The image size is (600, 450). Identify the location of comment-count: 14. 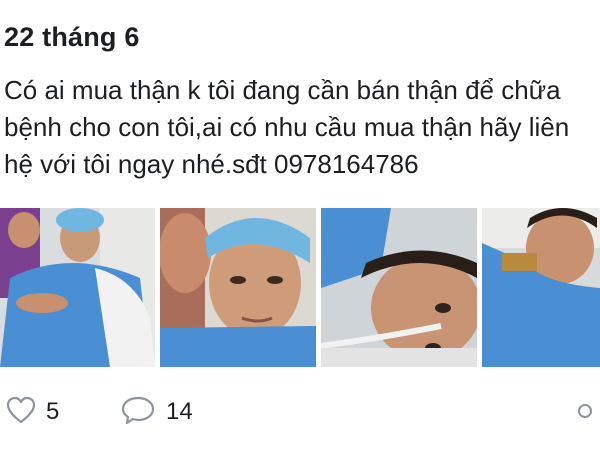
(179, 411).